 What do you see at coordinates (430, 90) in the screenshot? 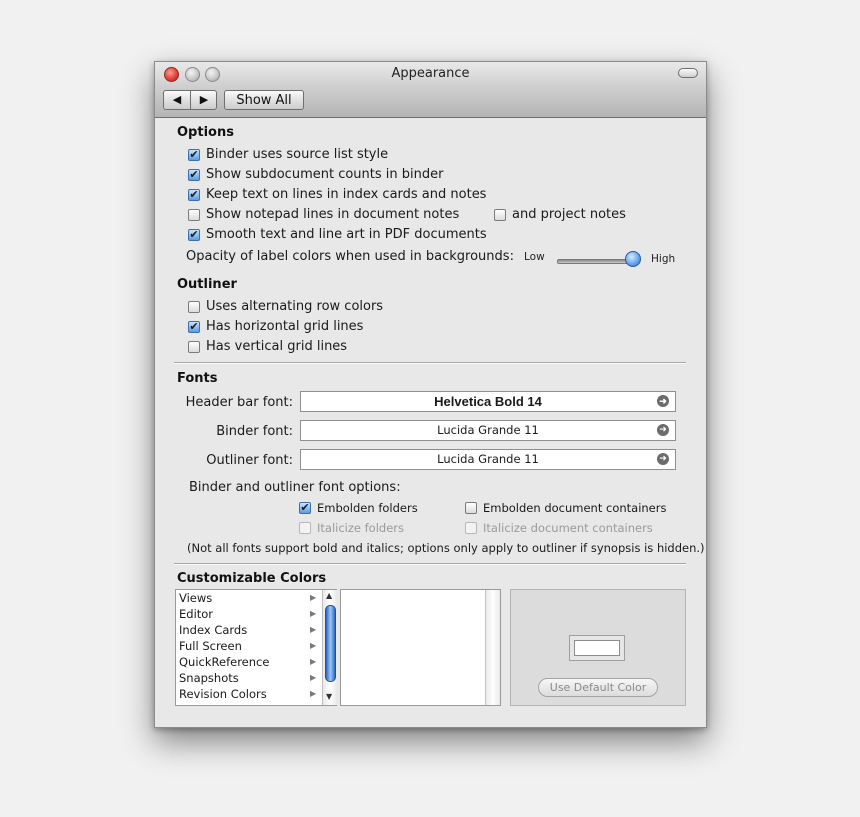
I see `titlebar: Appearance ◀ ▶ Show All` at bounding box center [430, 90].